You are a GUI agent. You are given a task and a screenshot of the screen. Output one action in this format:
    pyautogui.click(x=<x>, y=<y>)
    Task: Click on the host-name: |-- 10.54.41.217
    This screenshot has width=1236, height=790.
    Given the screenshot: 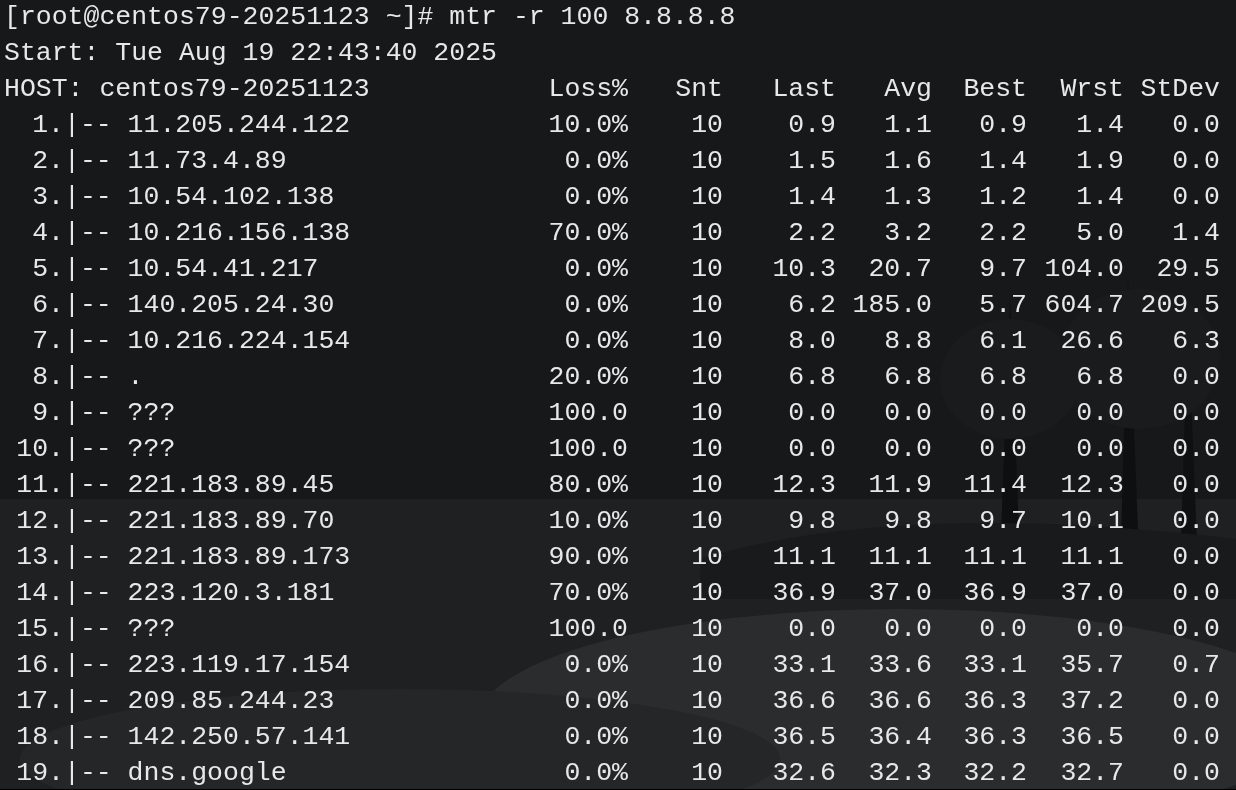 What is the action you would take?
    pyautogui.click(x=191, y=269)
    